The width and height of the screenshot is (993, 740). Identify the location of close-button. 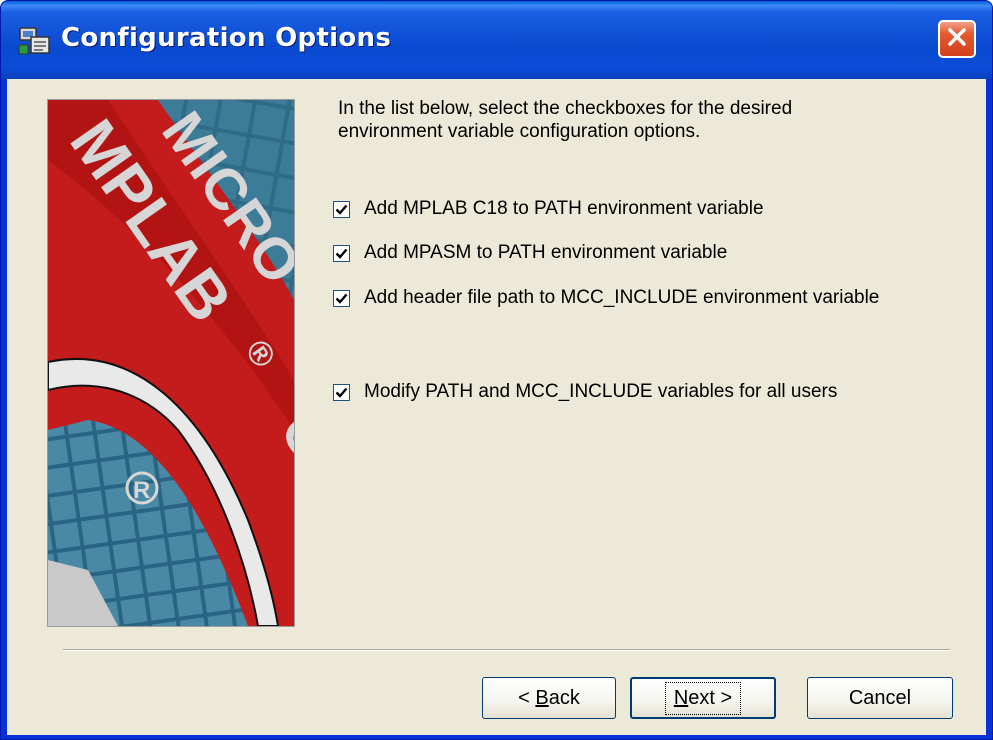
(957, 39).